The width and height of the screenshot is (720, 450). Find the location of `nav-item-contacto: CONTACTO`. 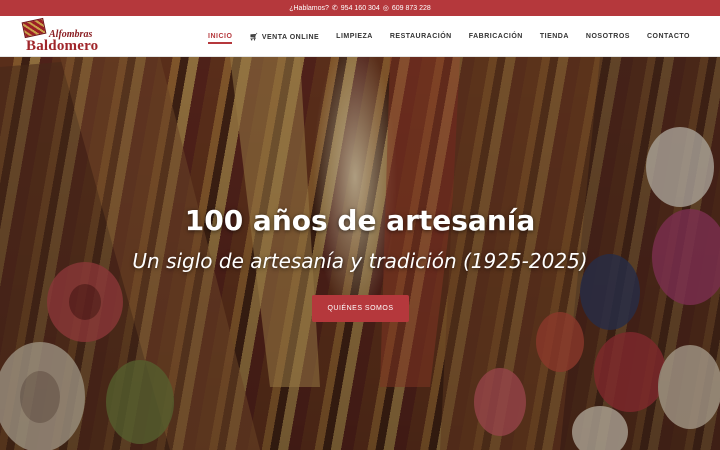

nav-item-contacto: CONTACTO is located at coordinates (668, 36).